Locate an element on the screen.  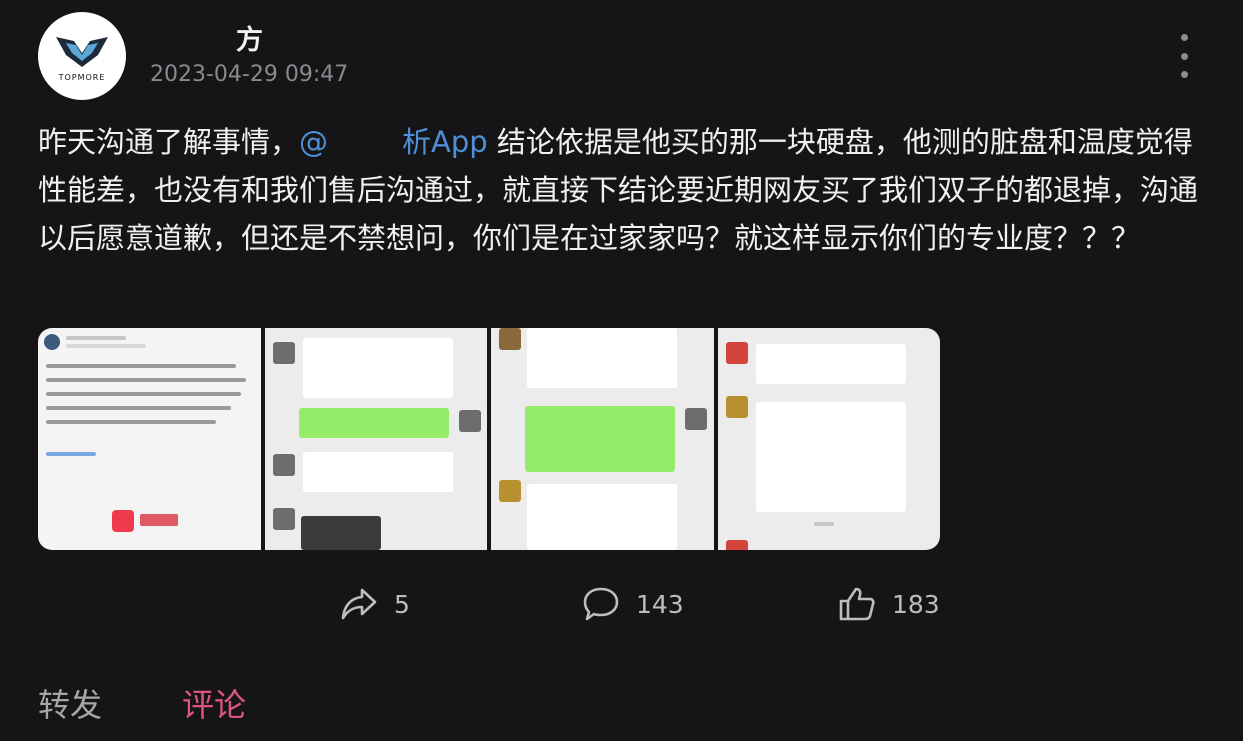
comment-button: 143 is located at coordinates (633, 604).